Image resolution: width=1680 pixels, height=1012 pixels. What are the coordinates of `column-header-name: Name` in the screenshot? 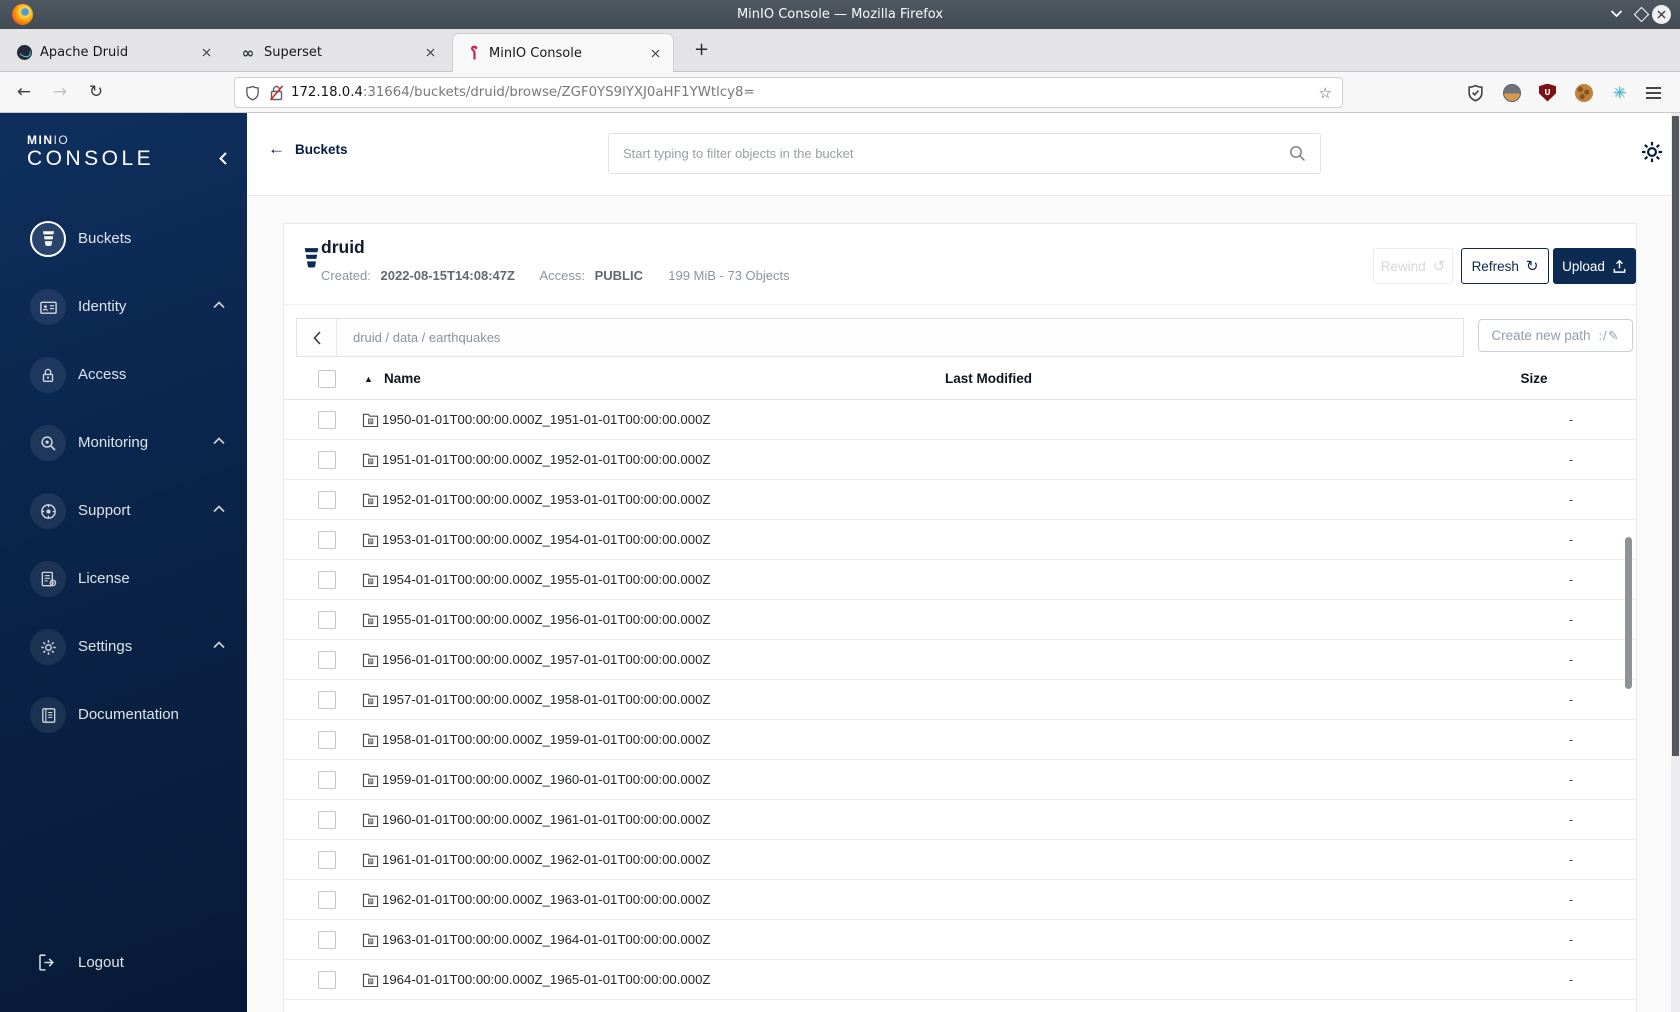 It's located at (402, 379).